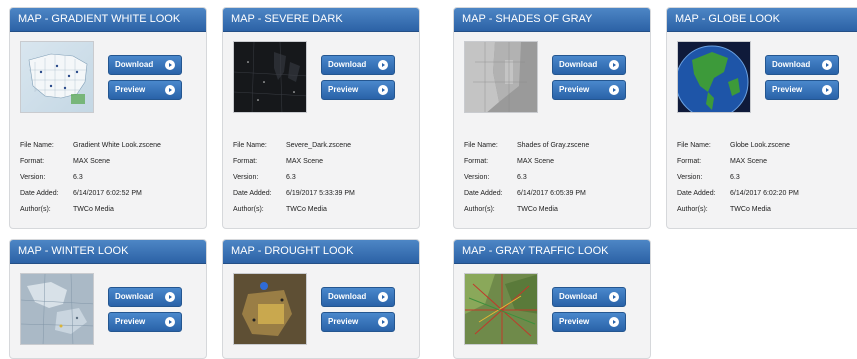  Describe the element at coordinates (57, 309) in the screenshot. I see `map-winter-thumbnail` at that location.